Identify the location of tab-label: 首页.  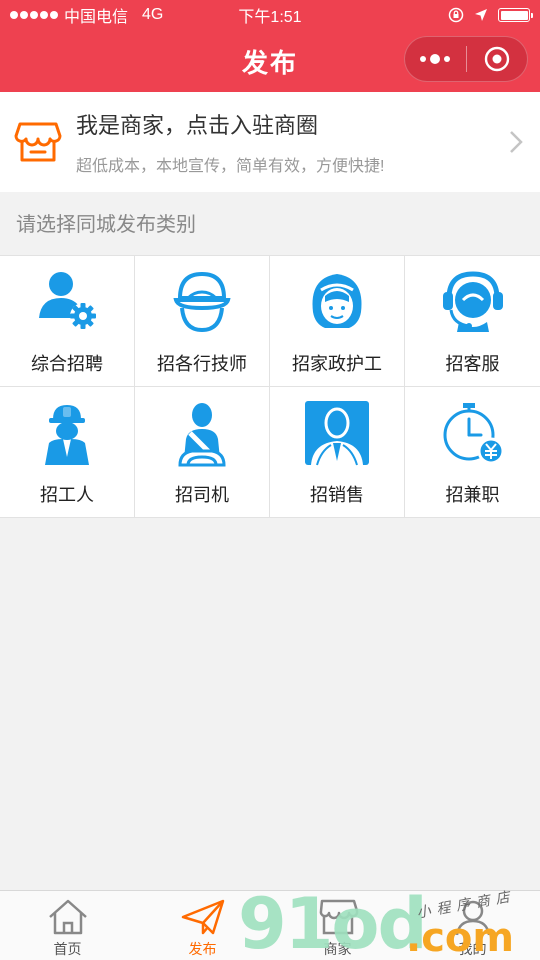
(67, 949).